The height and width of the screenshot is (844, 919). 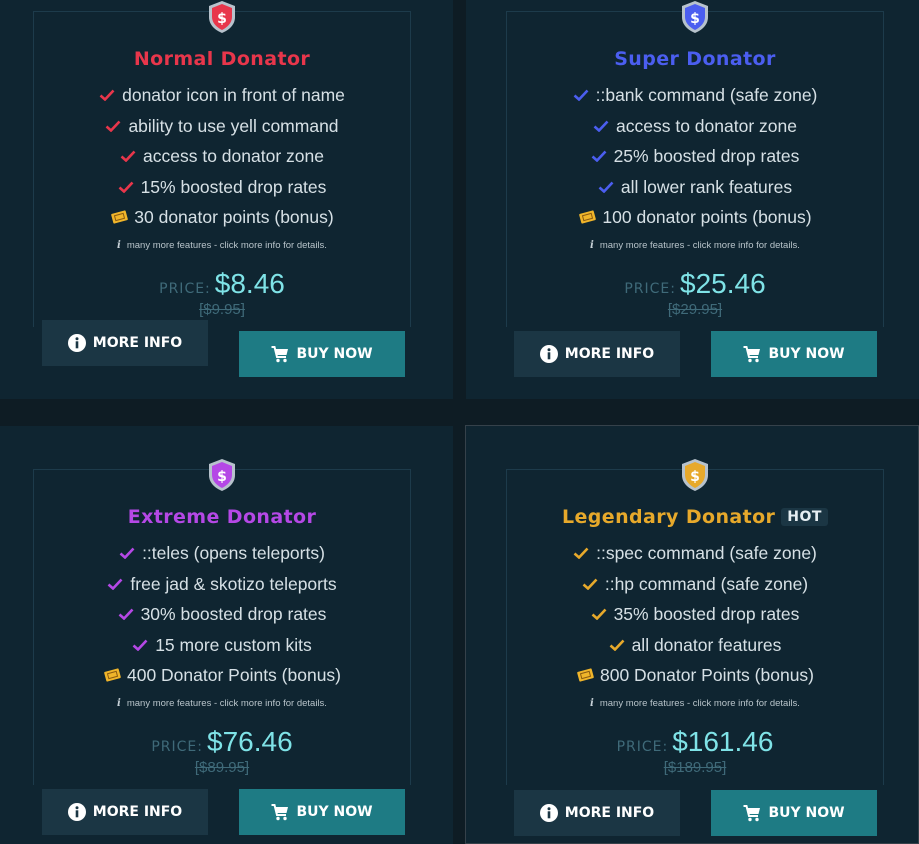 What do you see at coordinates (222, 59) in the screenshot?
I see `card-title: Normal Donator` at bounding box center [222, 59].